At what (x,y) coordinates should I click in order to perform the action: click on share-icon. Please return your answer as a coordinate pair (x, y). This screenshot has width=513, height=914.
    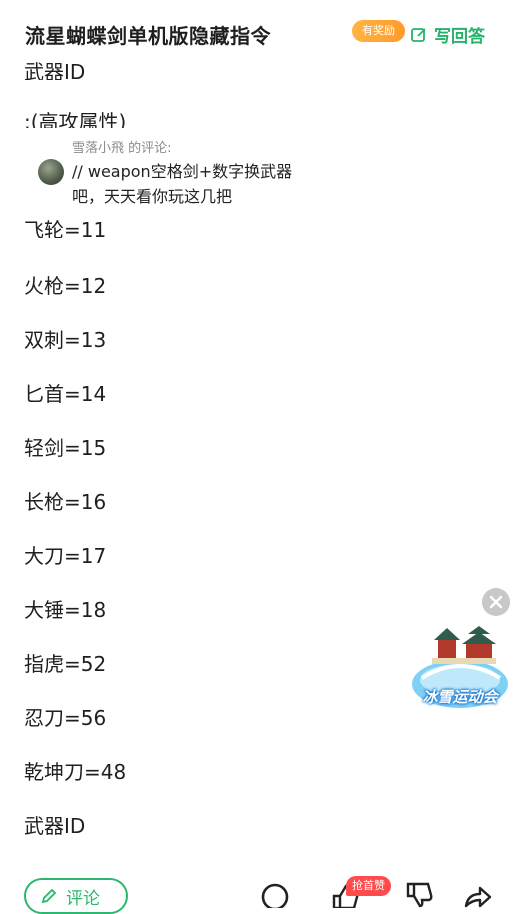
    Looking at the image, I should click on (477, 895).